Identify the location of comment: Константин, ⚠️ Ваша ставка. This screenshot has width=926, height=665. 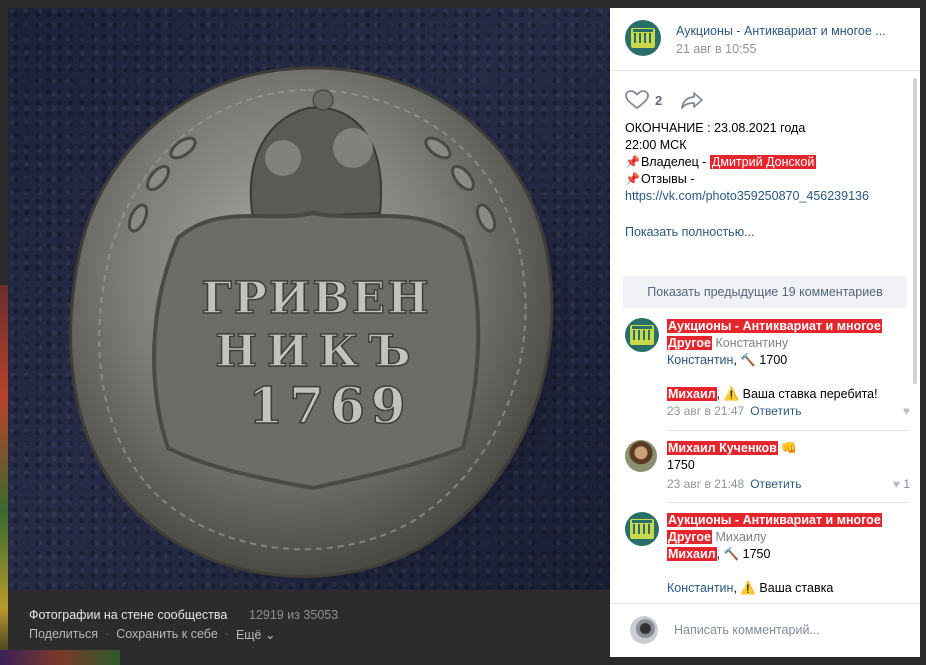
(767, 590).